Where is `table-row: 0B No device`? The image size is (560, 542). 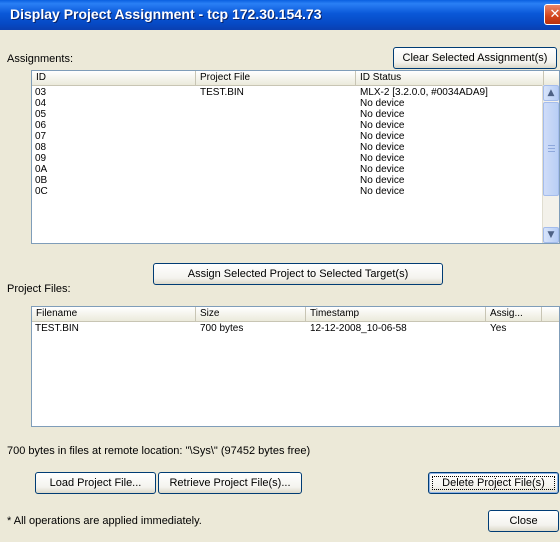
table-row: 0B No device is located at coordinates (287, 180).